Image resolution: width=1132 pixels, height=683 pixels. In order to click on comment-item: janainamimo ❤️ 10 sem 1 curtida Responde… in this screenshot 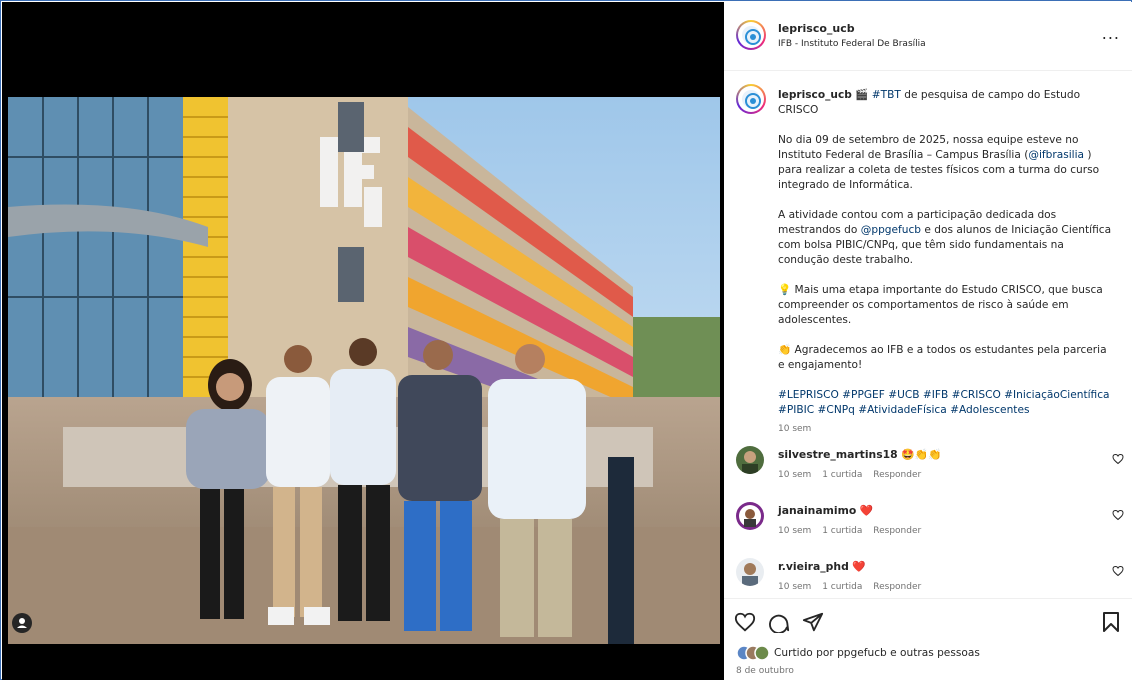, I will do `click(928, 523)`.